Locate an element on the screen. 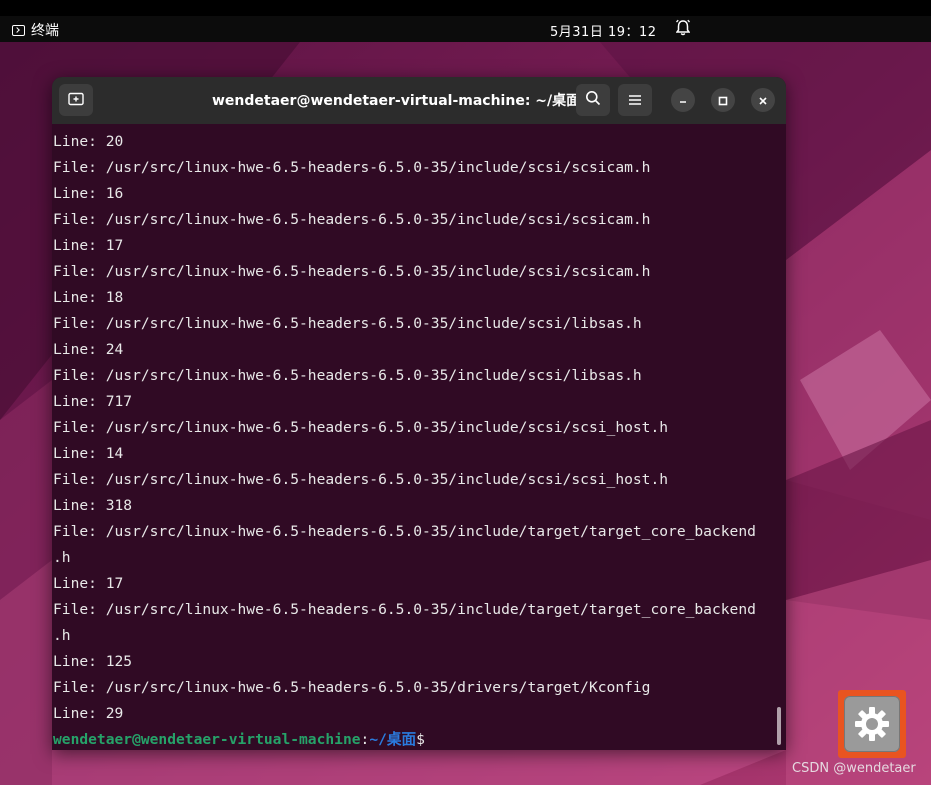 This screenshot has height=785, width=931. scrollbar-thumb is located at coordinates (779, 726).